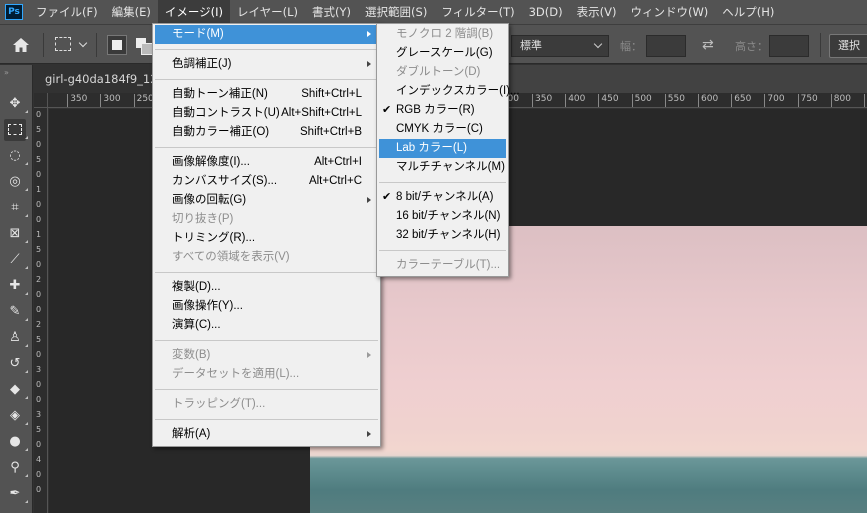 This screenshot has width=867, height=513. What do you see at coordinates (442, 167) in the screenshot?
I see `menu-item: マルチチャンネル(M)` at bounding box center [442, 167].